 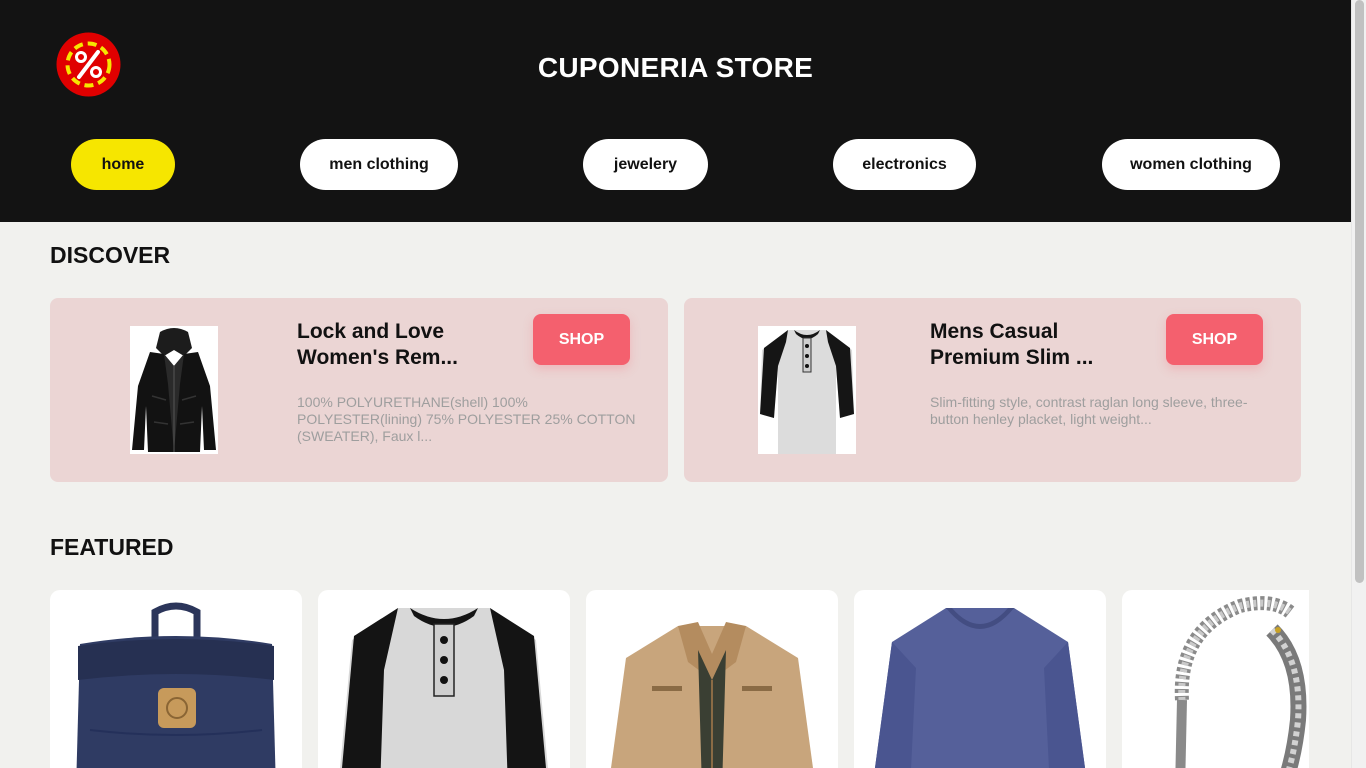 I want to click on nav-jewelery: jewelery, so click(x=645, y=164).